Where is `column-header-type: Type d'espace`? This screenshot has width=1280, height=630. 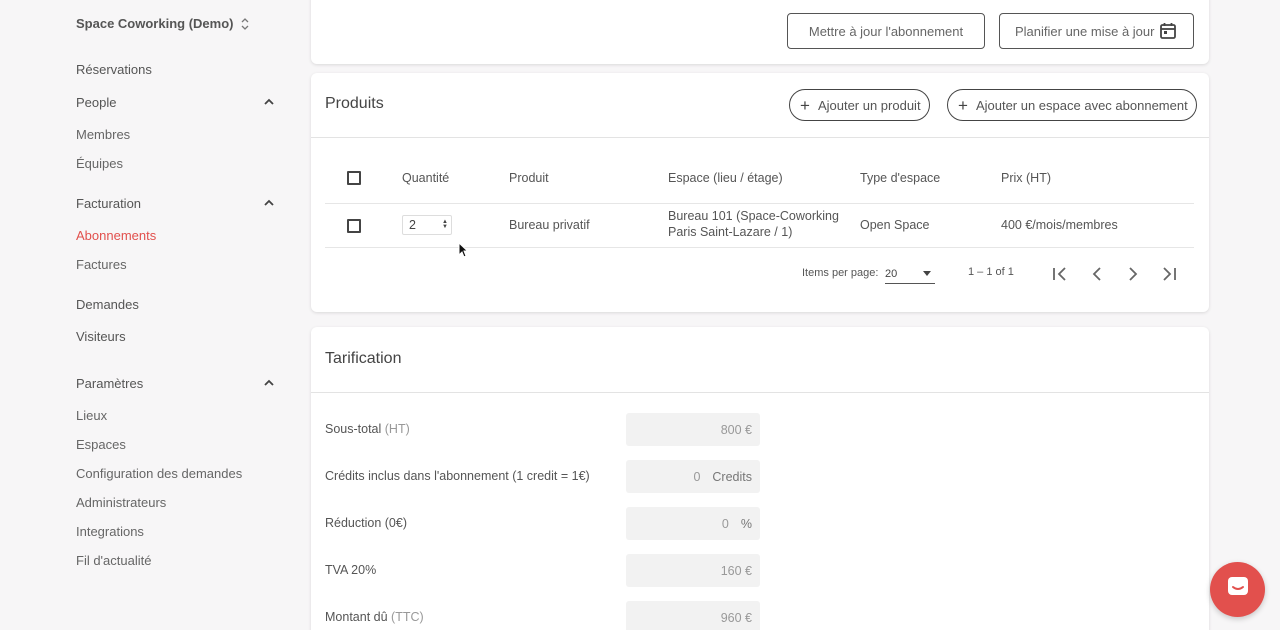
column-header-type: Type d'espace is located at coordinates (900, 178).